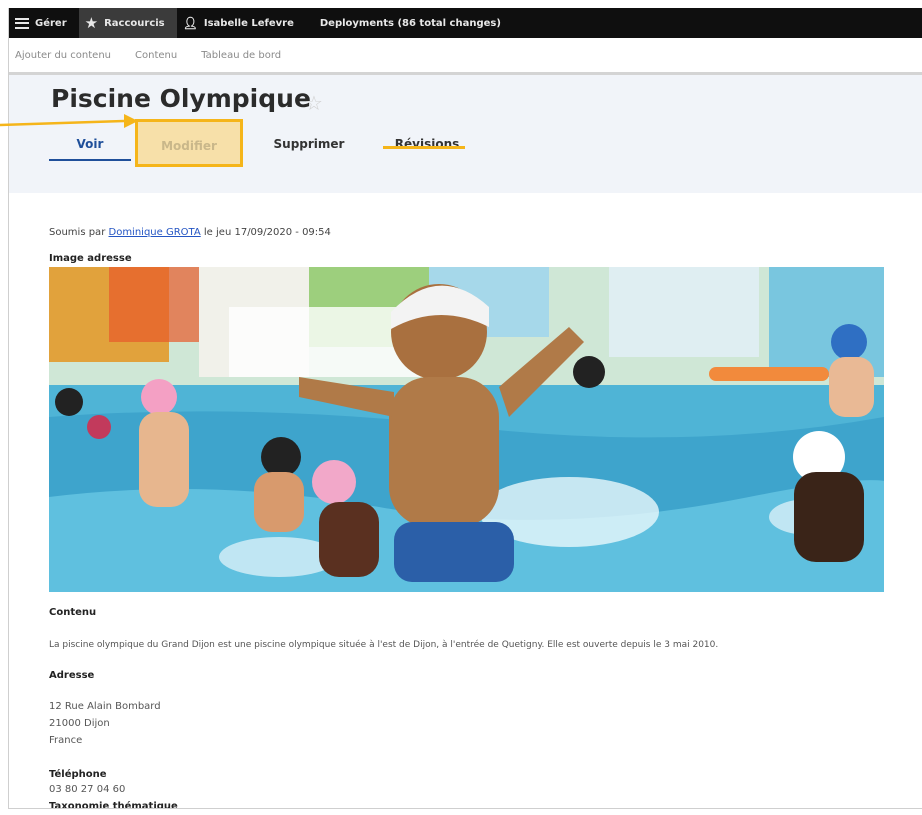 The width and height of the screenshot is (922, 815). Describe the element at coordinates (87, 789) in the screenshot. I see `phone-value: 03 80 27 04 60` at that location.